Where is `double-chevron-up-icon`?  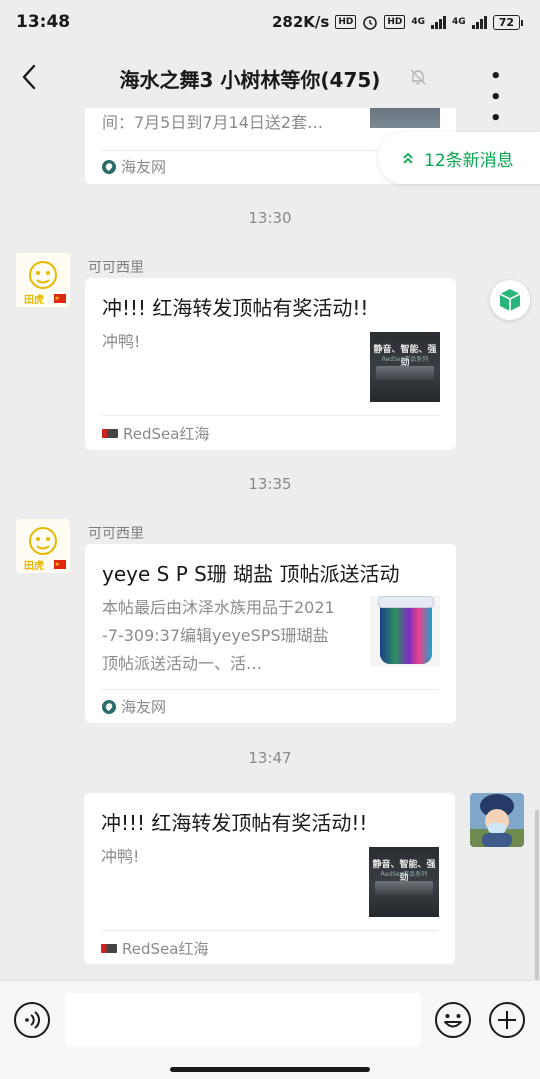
double-chevron-up-icon is located at coordinates (408, 158).